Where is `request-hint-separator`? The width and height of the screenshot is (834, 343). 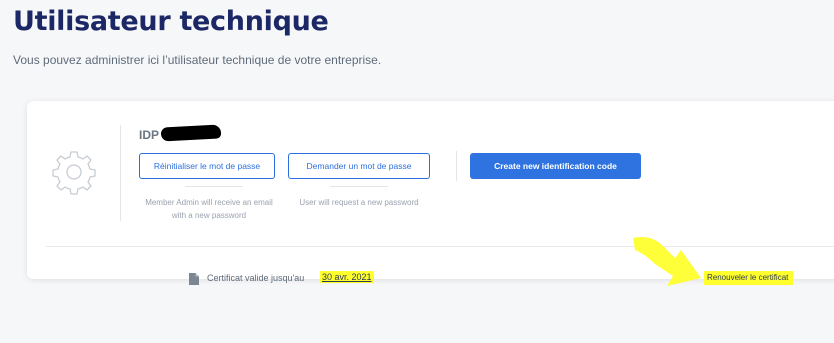 request-hint-separator is located at coordinates (359, 186).